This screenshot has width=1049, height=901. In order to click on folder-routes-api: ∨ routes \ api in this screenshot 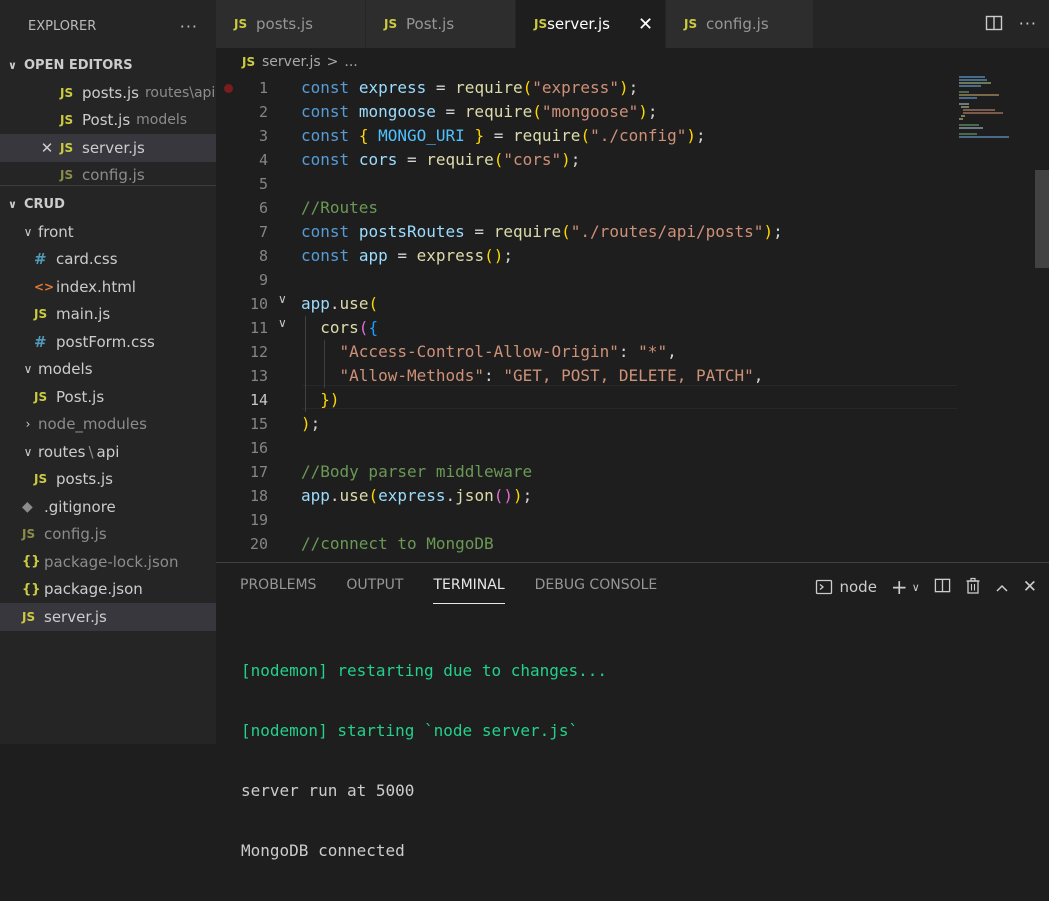, I will do `click(108, 452)`.